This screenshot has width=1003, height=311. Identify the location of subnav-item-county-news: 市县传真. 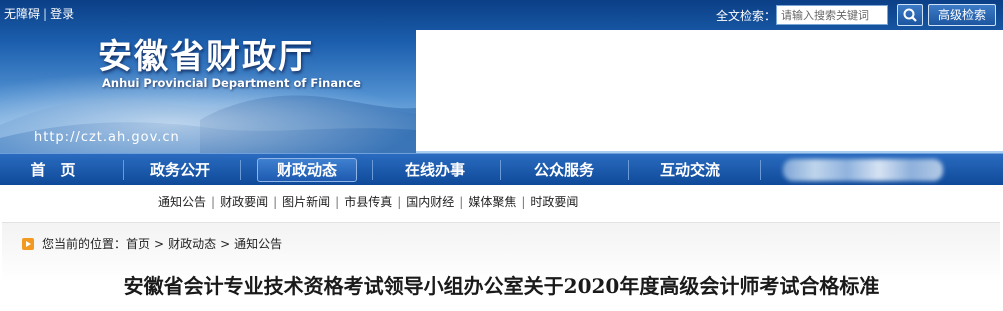
(368, 202).